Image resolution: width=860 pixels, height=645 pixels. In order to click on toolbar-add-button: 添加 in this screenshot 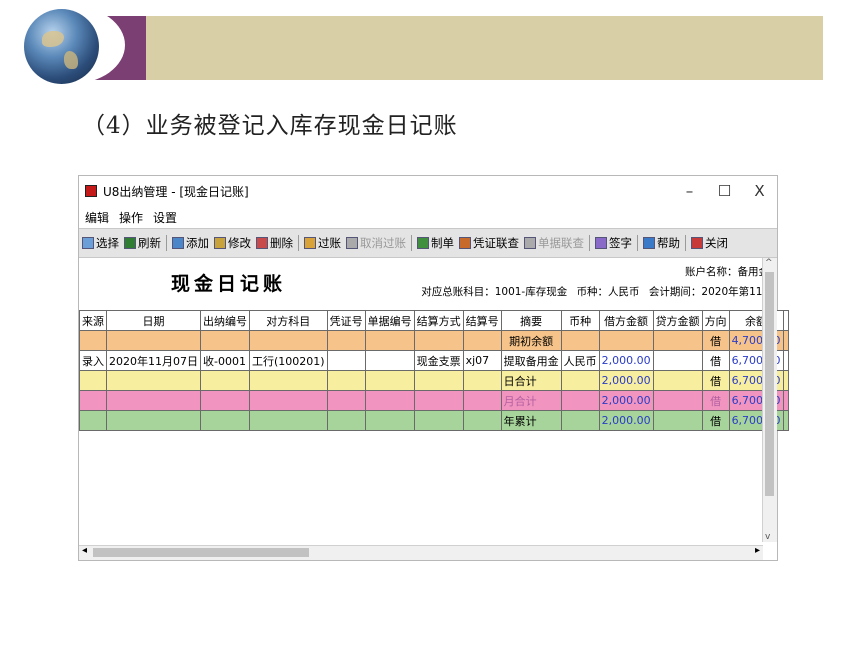, I will do `click(190, 243)`.